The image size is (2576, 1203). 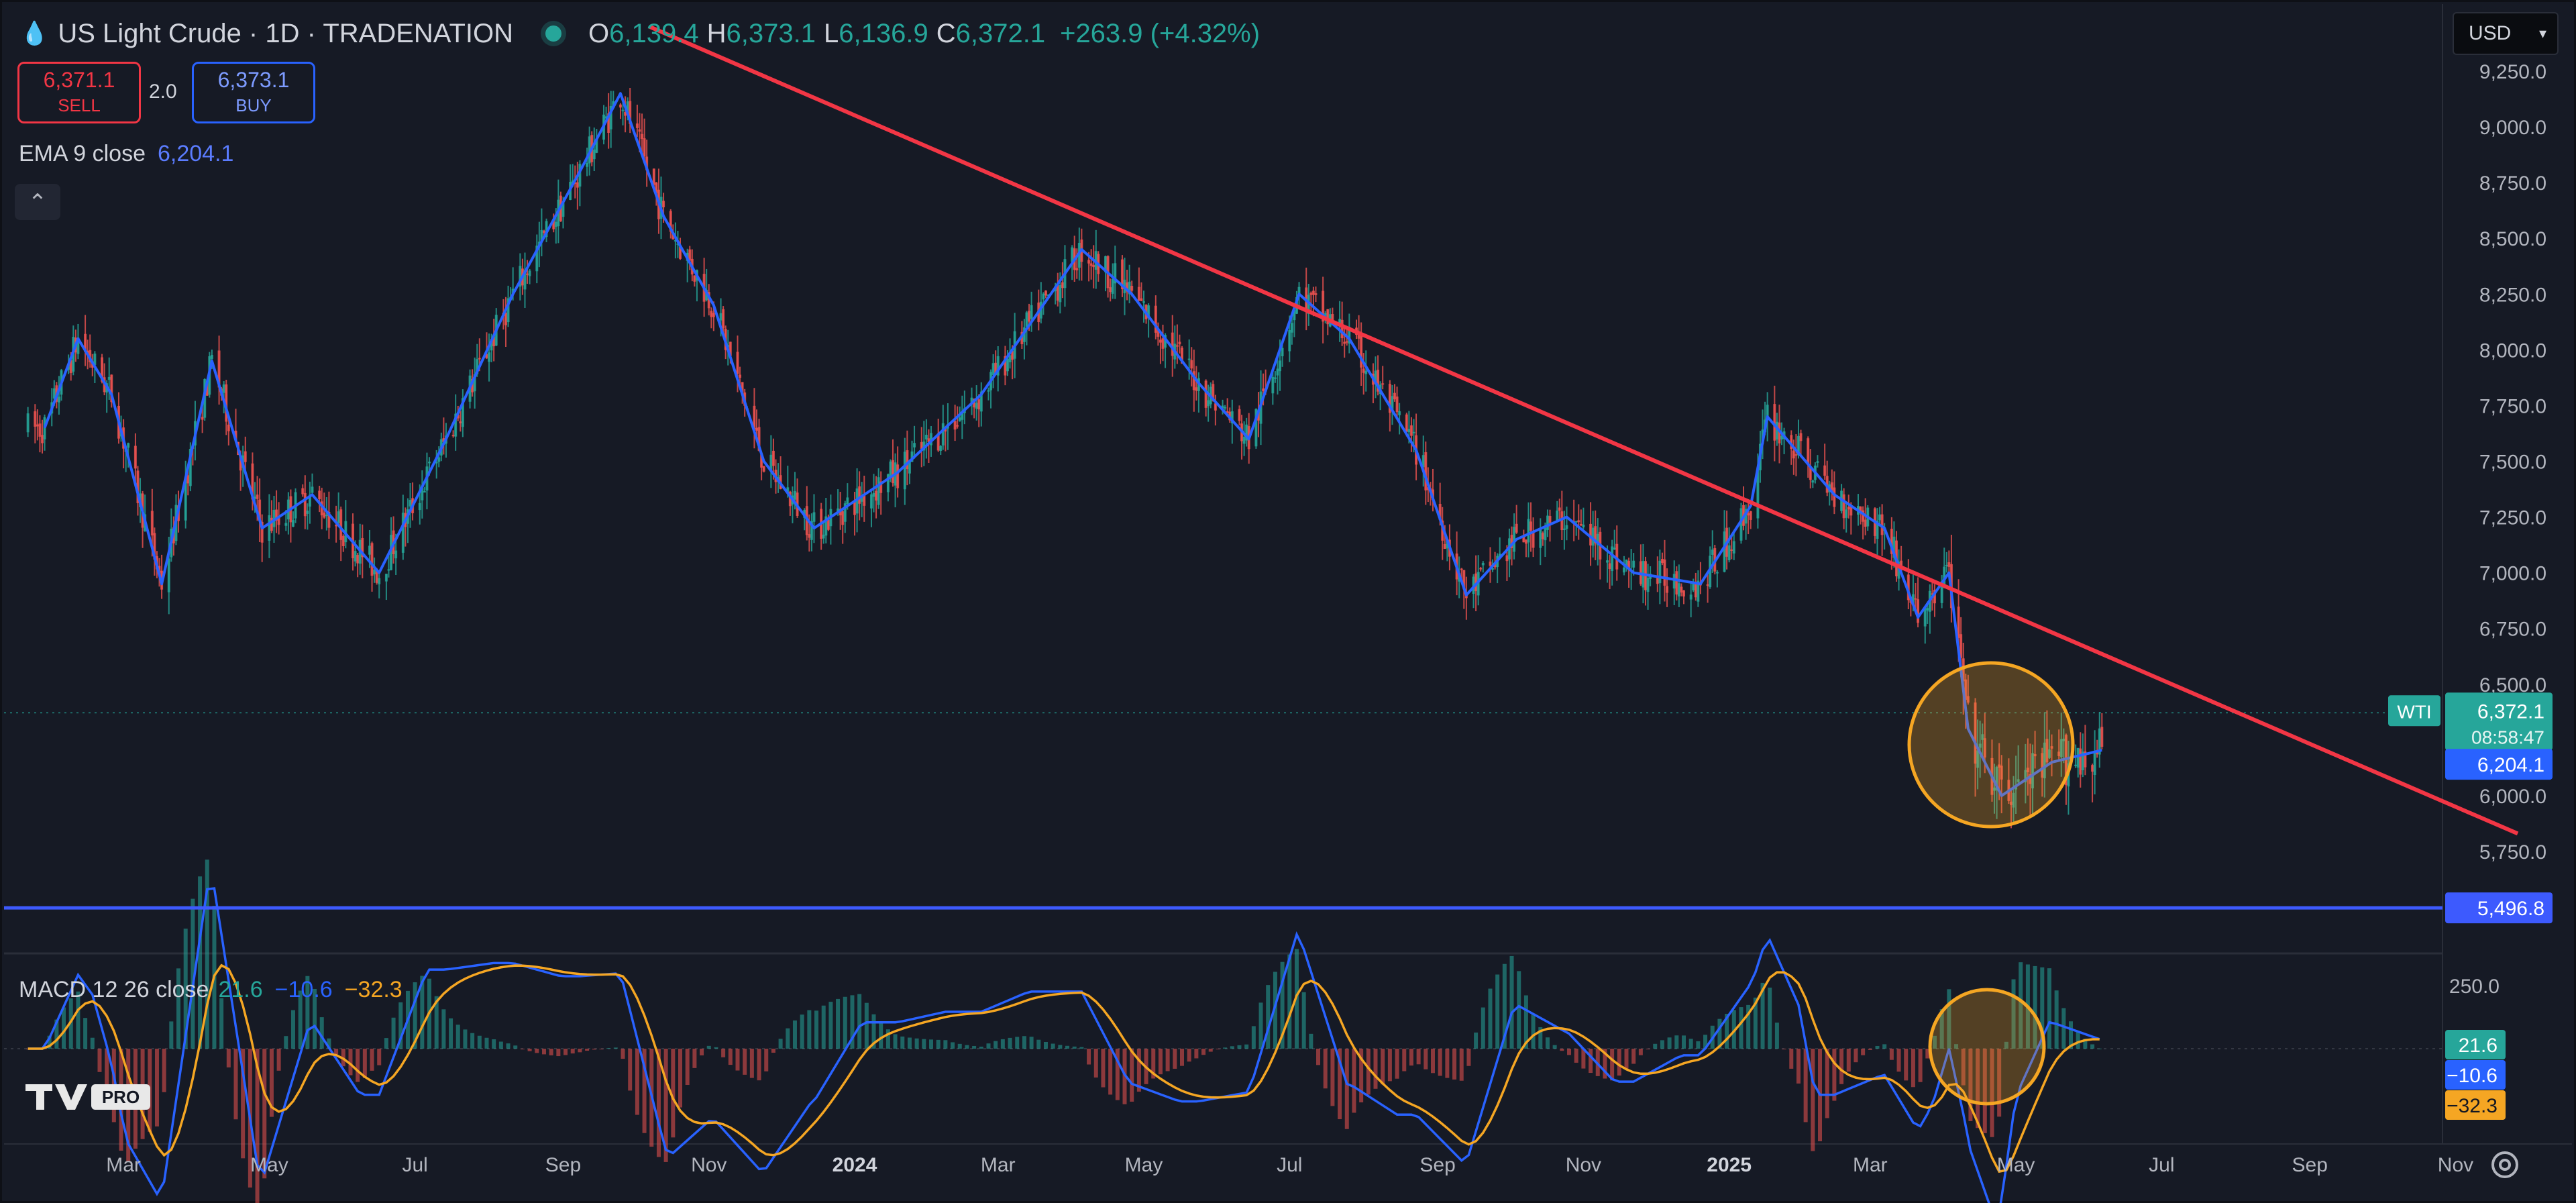 I want to click on chevron-up-icon: ⌃, so click(x=38, y=203).